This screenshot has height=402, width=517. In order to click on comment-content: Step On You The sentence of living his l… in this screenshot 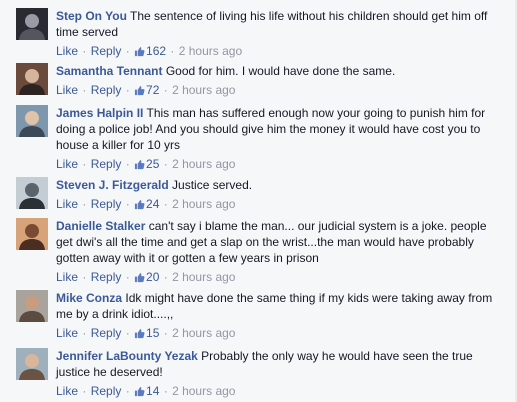, I will do `click(281, 24)`.